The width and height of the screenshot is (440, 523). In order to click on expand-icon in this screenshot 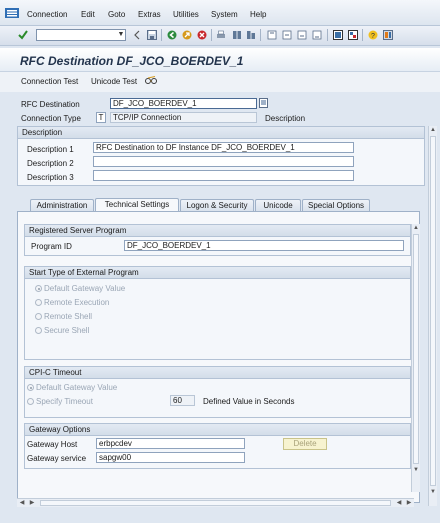, I will do `click(137, 35)`.